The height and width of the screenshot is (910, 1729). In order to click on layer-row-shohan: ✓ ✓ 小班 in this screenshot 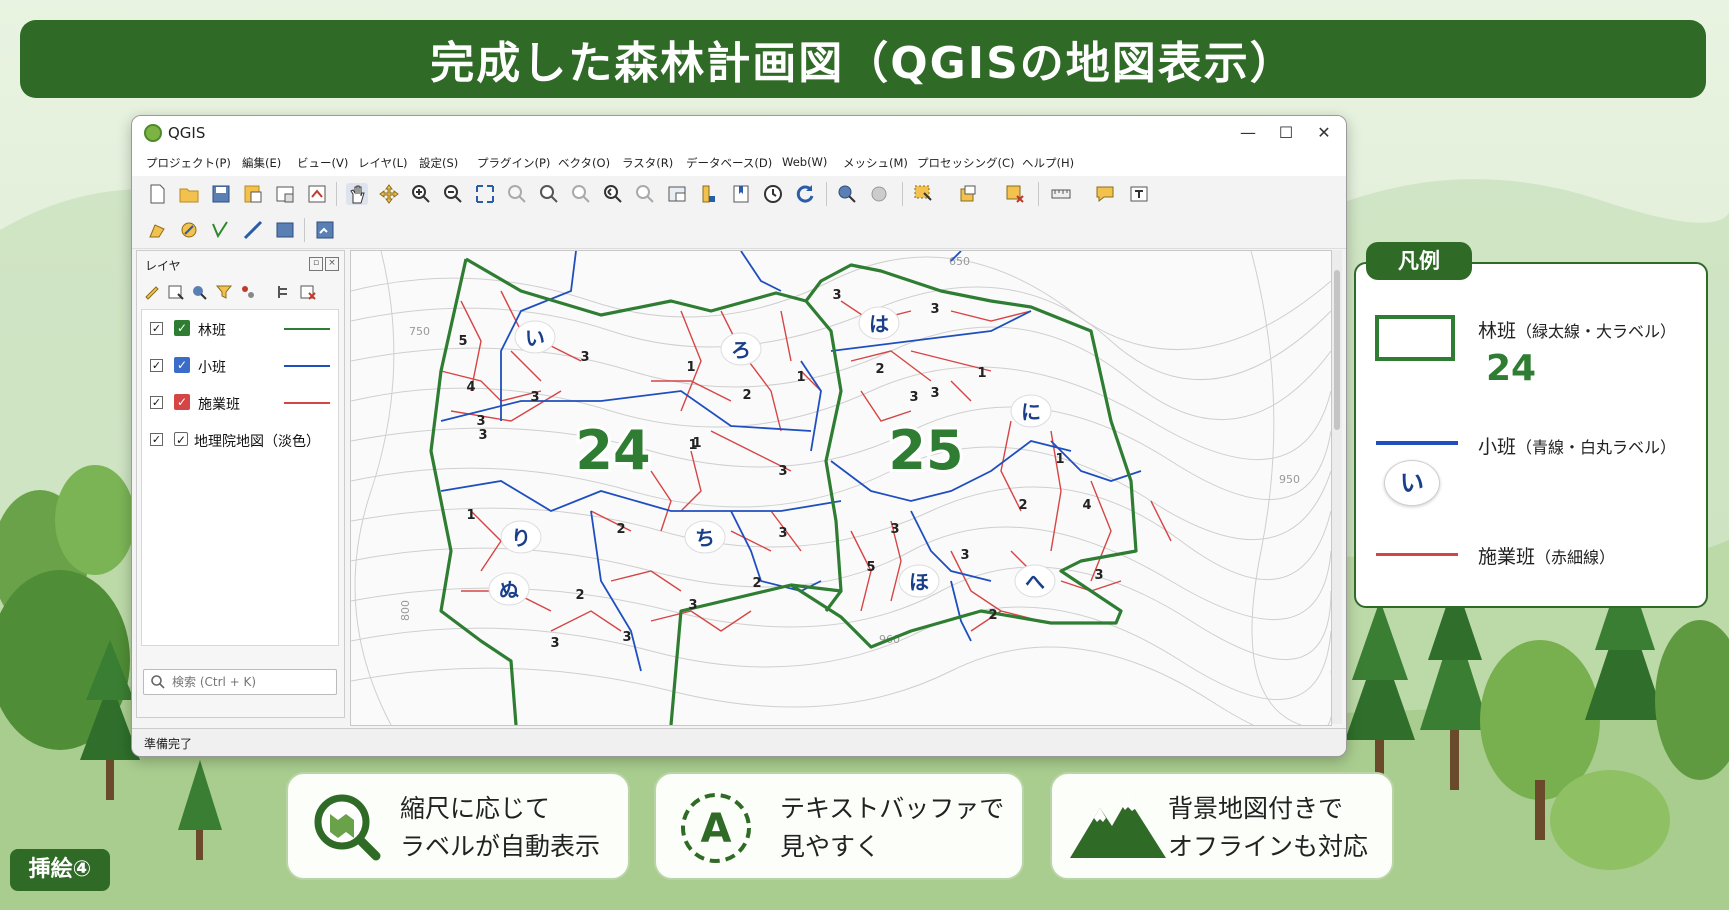, I will do `click(243, 366)`.